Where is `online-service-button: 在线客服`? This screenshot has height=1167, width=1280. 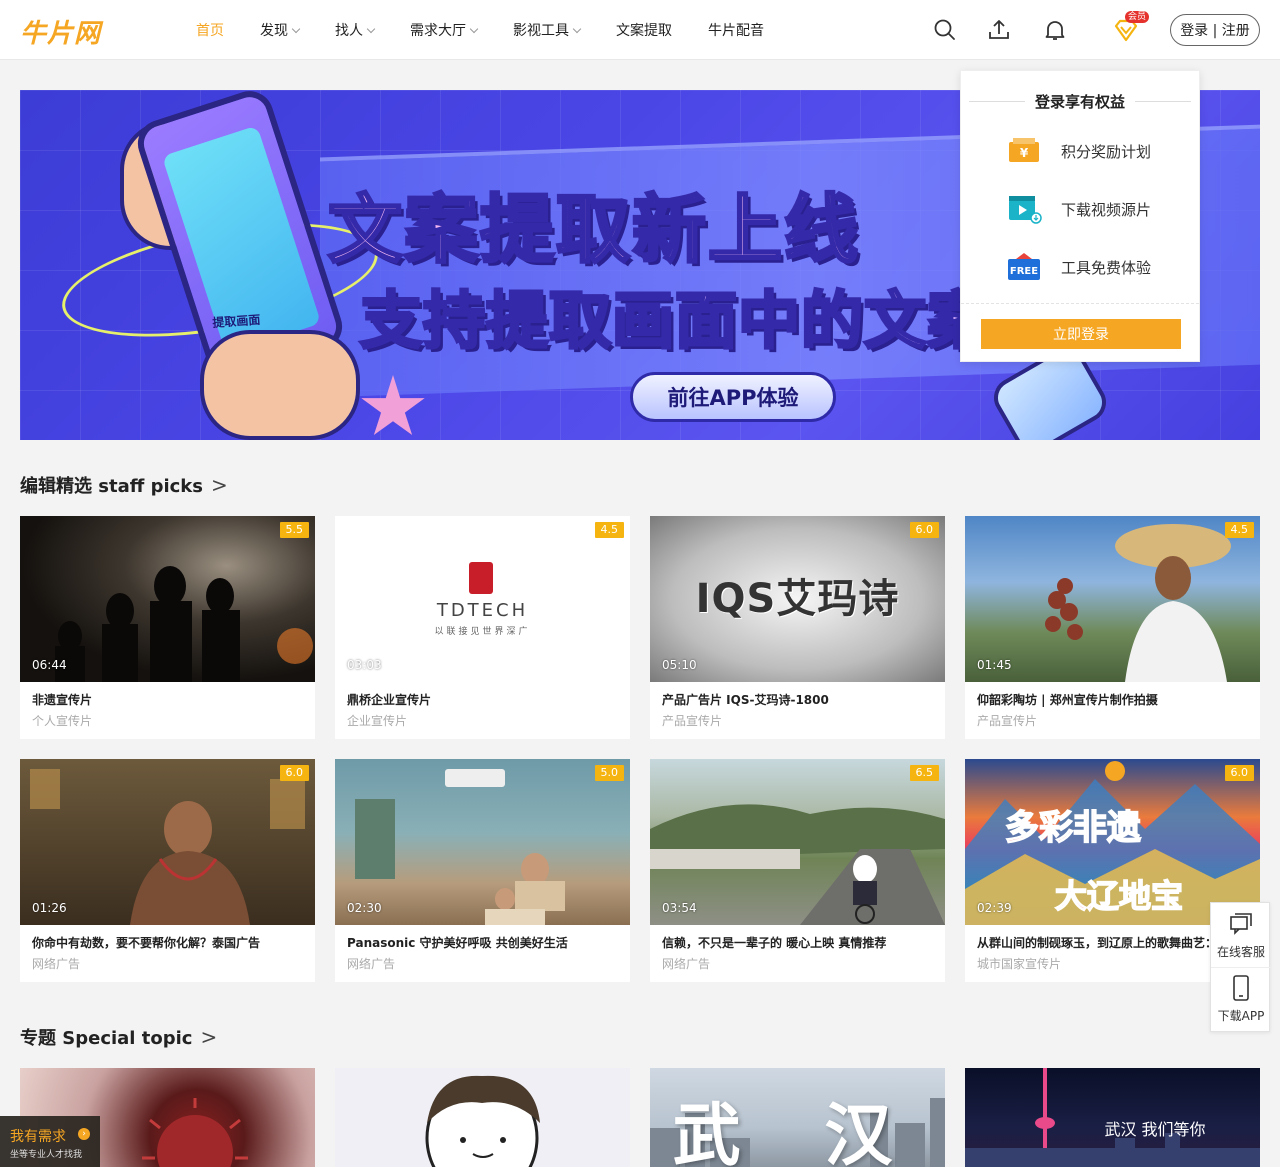 online-service-button: 在线客服 is located at coordinates (1241, 935).